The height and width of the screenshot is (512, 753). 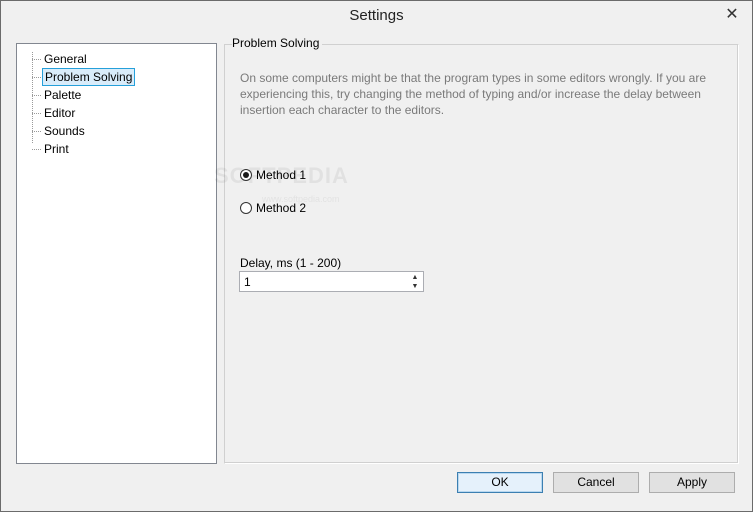 I want to click on tree-item-label: Print, so click(x=56, y=149).